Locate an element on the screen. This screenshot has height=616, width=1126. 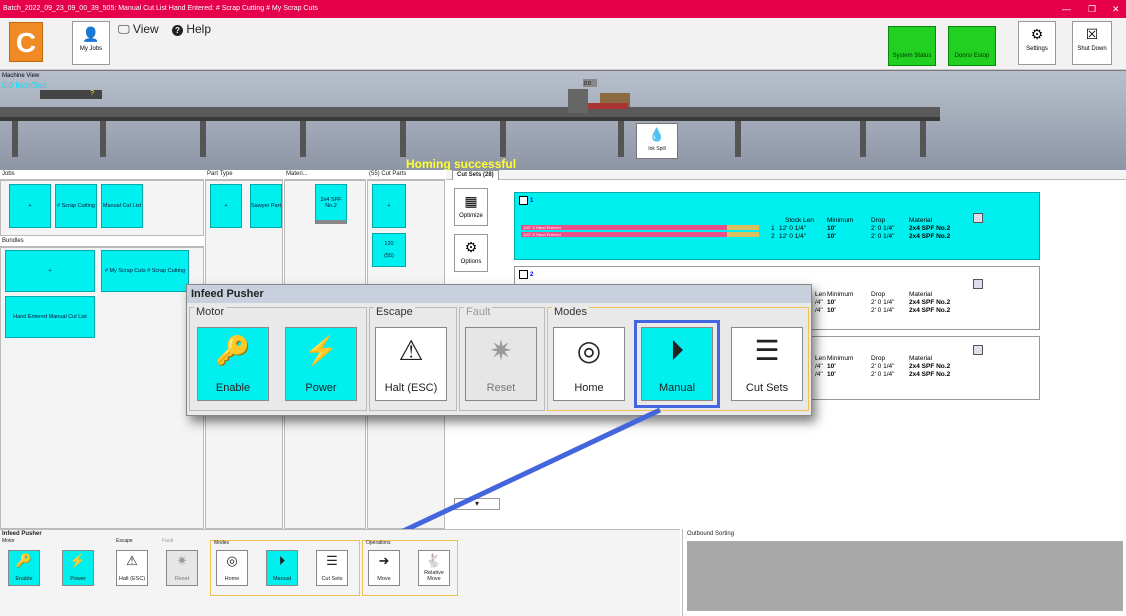
outbound-view is located at coordinates (905, 576).